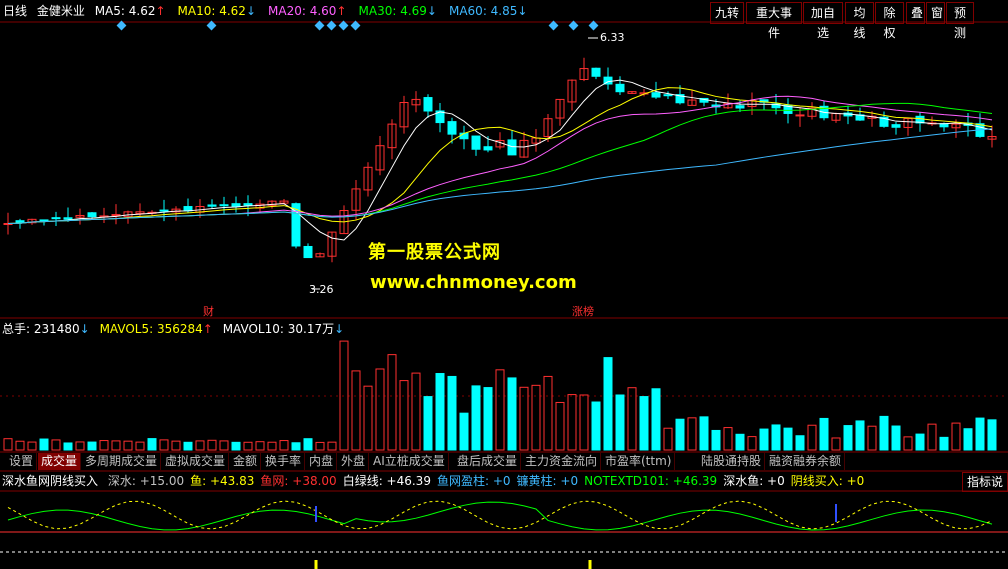 The image size is (1008, 569). What do you see at coordinates (339, 329) in the screenshot?
I see `mavol10-arrow: ↓` at bounding box center [339, 329].